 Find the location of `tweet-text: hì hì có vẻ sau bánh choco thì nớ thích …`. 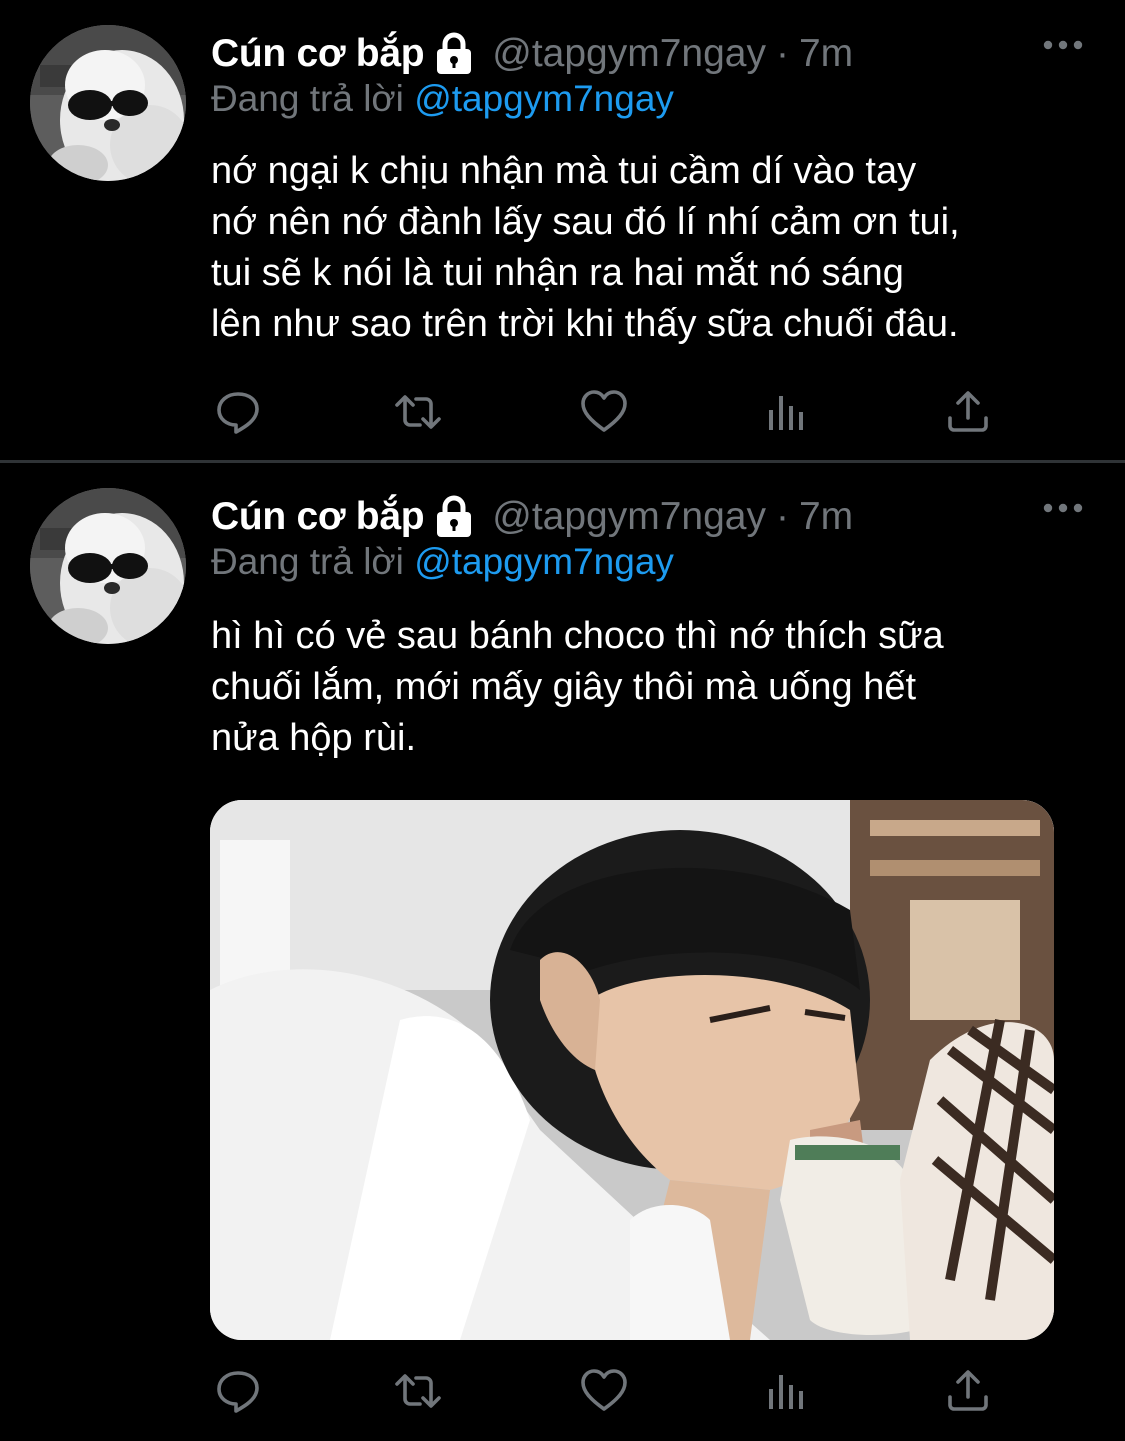

tweet-text: hì hì có vẻ sau bánh choco thì nớ thích … is located at coordinates (577, 687).